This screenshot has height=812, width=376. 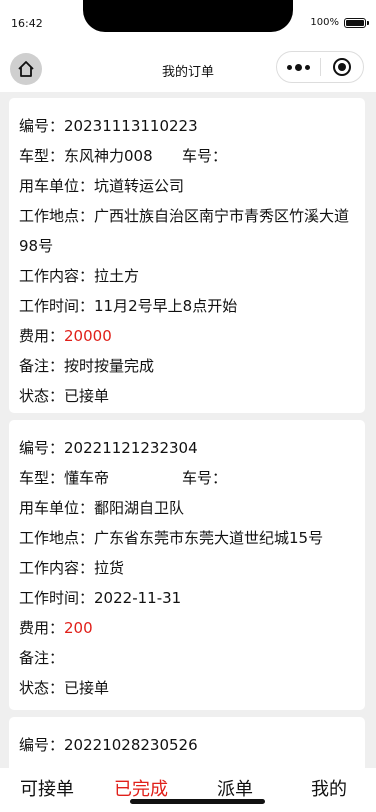 What do you see at coordinates (187, 568) in the screenshot?
I see `content-row: 工作内容： 拉货` at bounding box center [187, 568].